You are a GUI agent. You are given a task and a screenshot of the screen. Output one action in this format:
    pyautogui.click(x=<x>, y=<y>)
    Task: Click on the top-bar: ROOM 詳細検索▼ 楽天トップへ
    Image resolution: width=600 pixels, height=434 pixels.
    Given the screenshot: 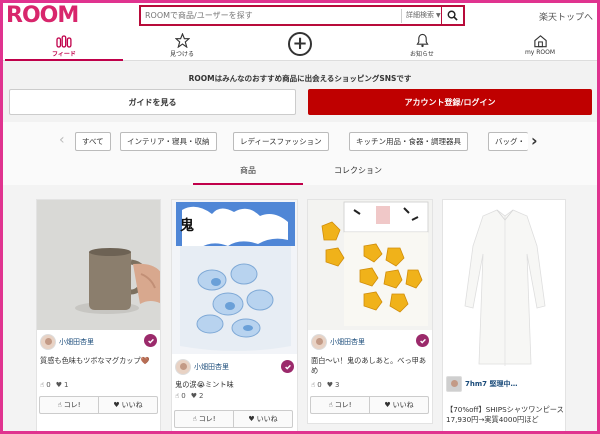 What is the action you would take?
    pyautogui.click(x=300, y=16)
    